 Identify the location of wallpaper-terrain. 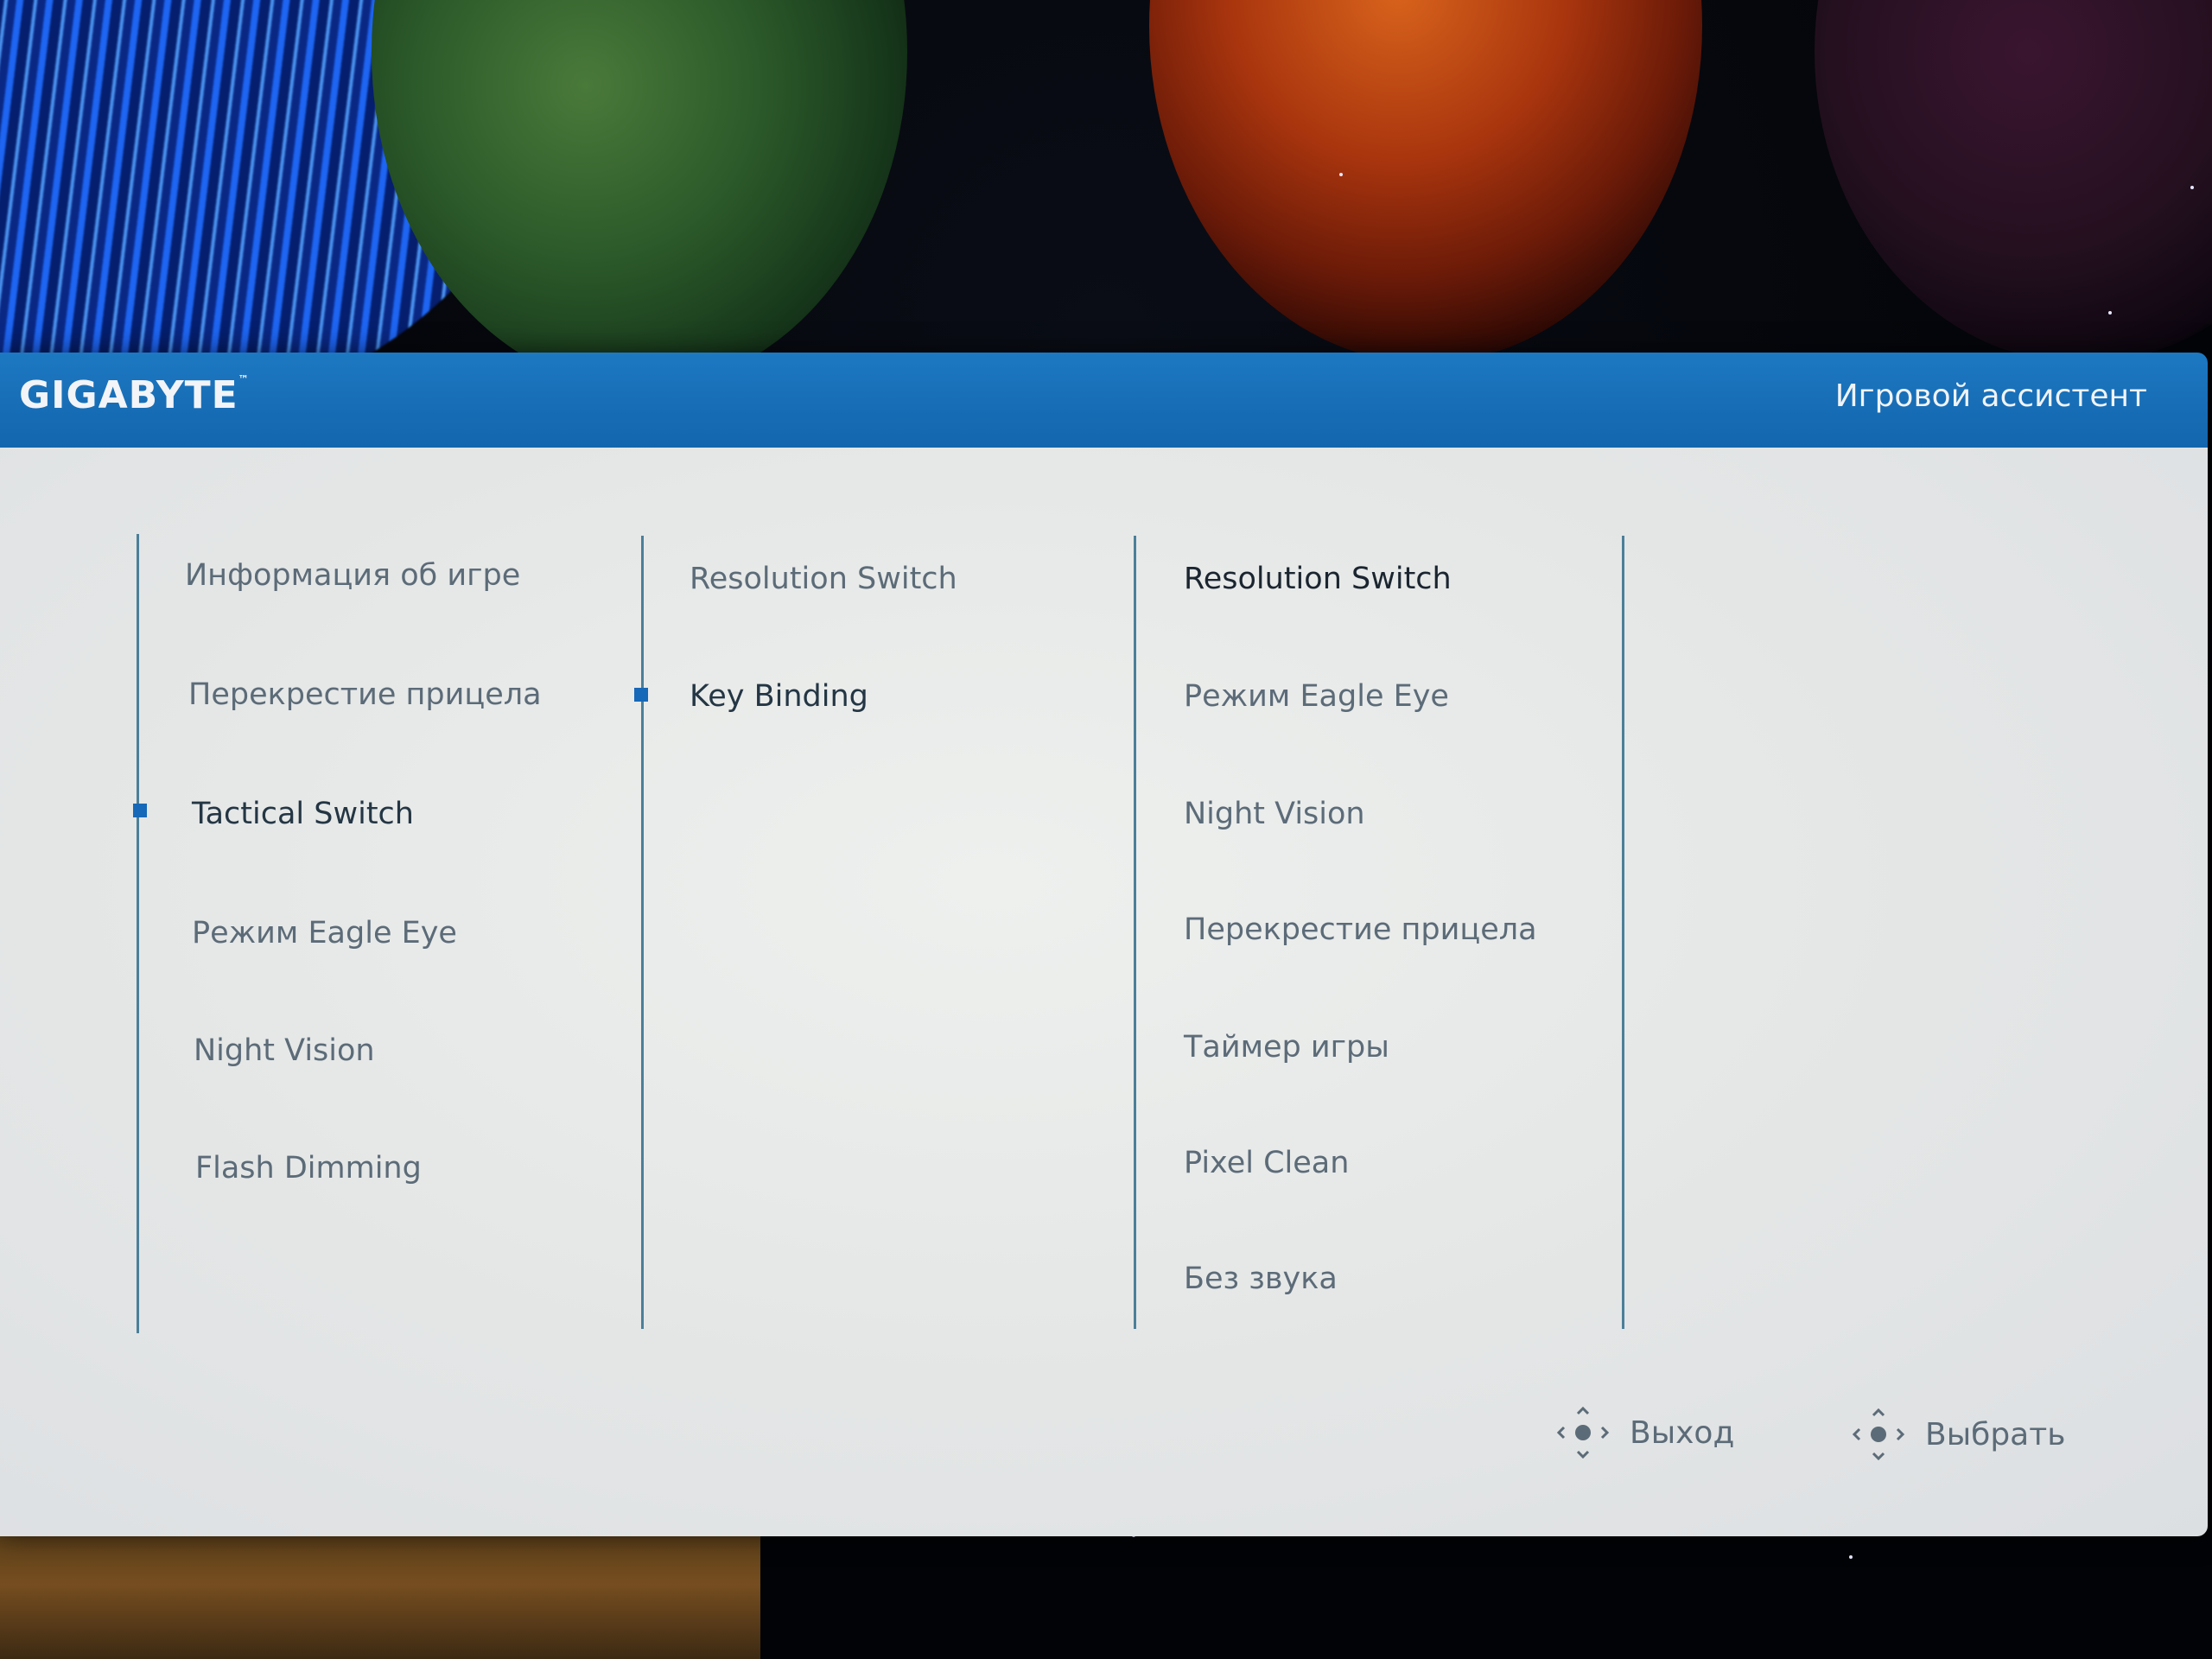
(380, 1594).